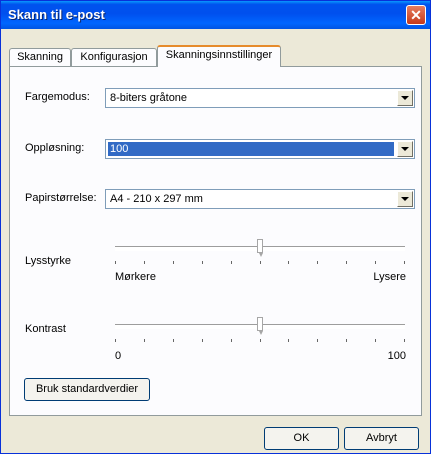  What do you see at coordinates (149, 98) in the screenshot?
I see `color-mode-value: 8-biters gråtone` at bounding box center [149, 98].